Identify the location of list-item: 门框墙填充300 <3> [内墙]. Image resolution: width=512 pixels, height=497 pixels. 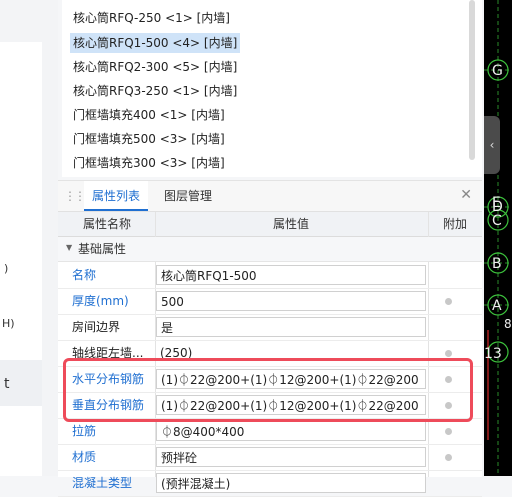
(149, 163).